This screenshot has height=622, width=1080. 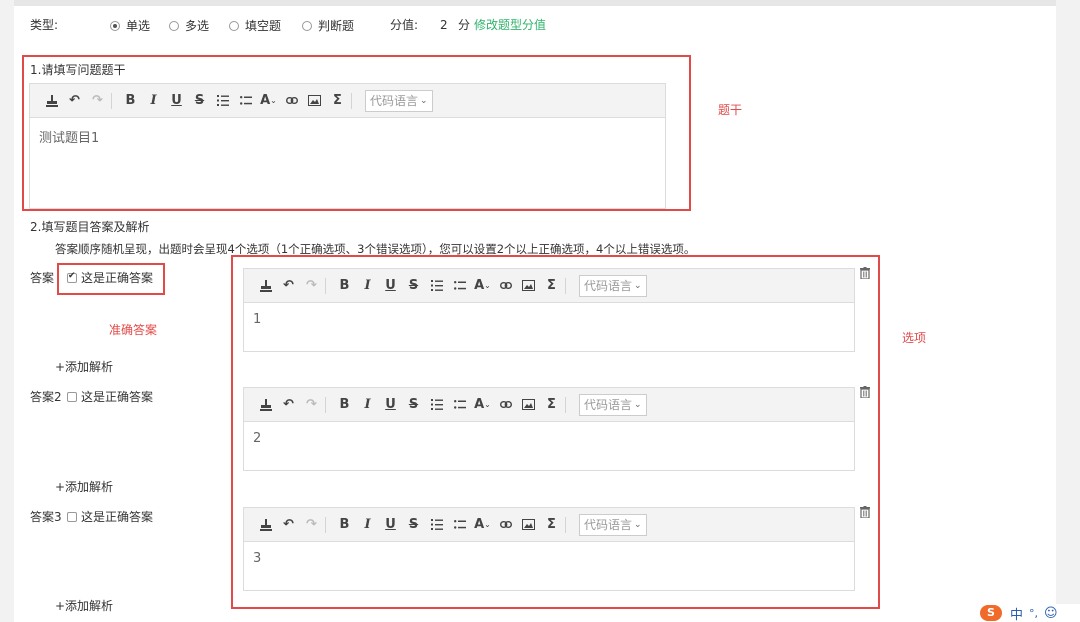 What do you see at coordinates (730, 110) in the screenshot?
I see `stem-annotation-label: 题干` at bounding box center [730, 110].